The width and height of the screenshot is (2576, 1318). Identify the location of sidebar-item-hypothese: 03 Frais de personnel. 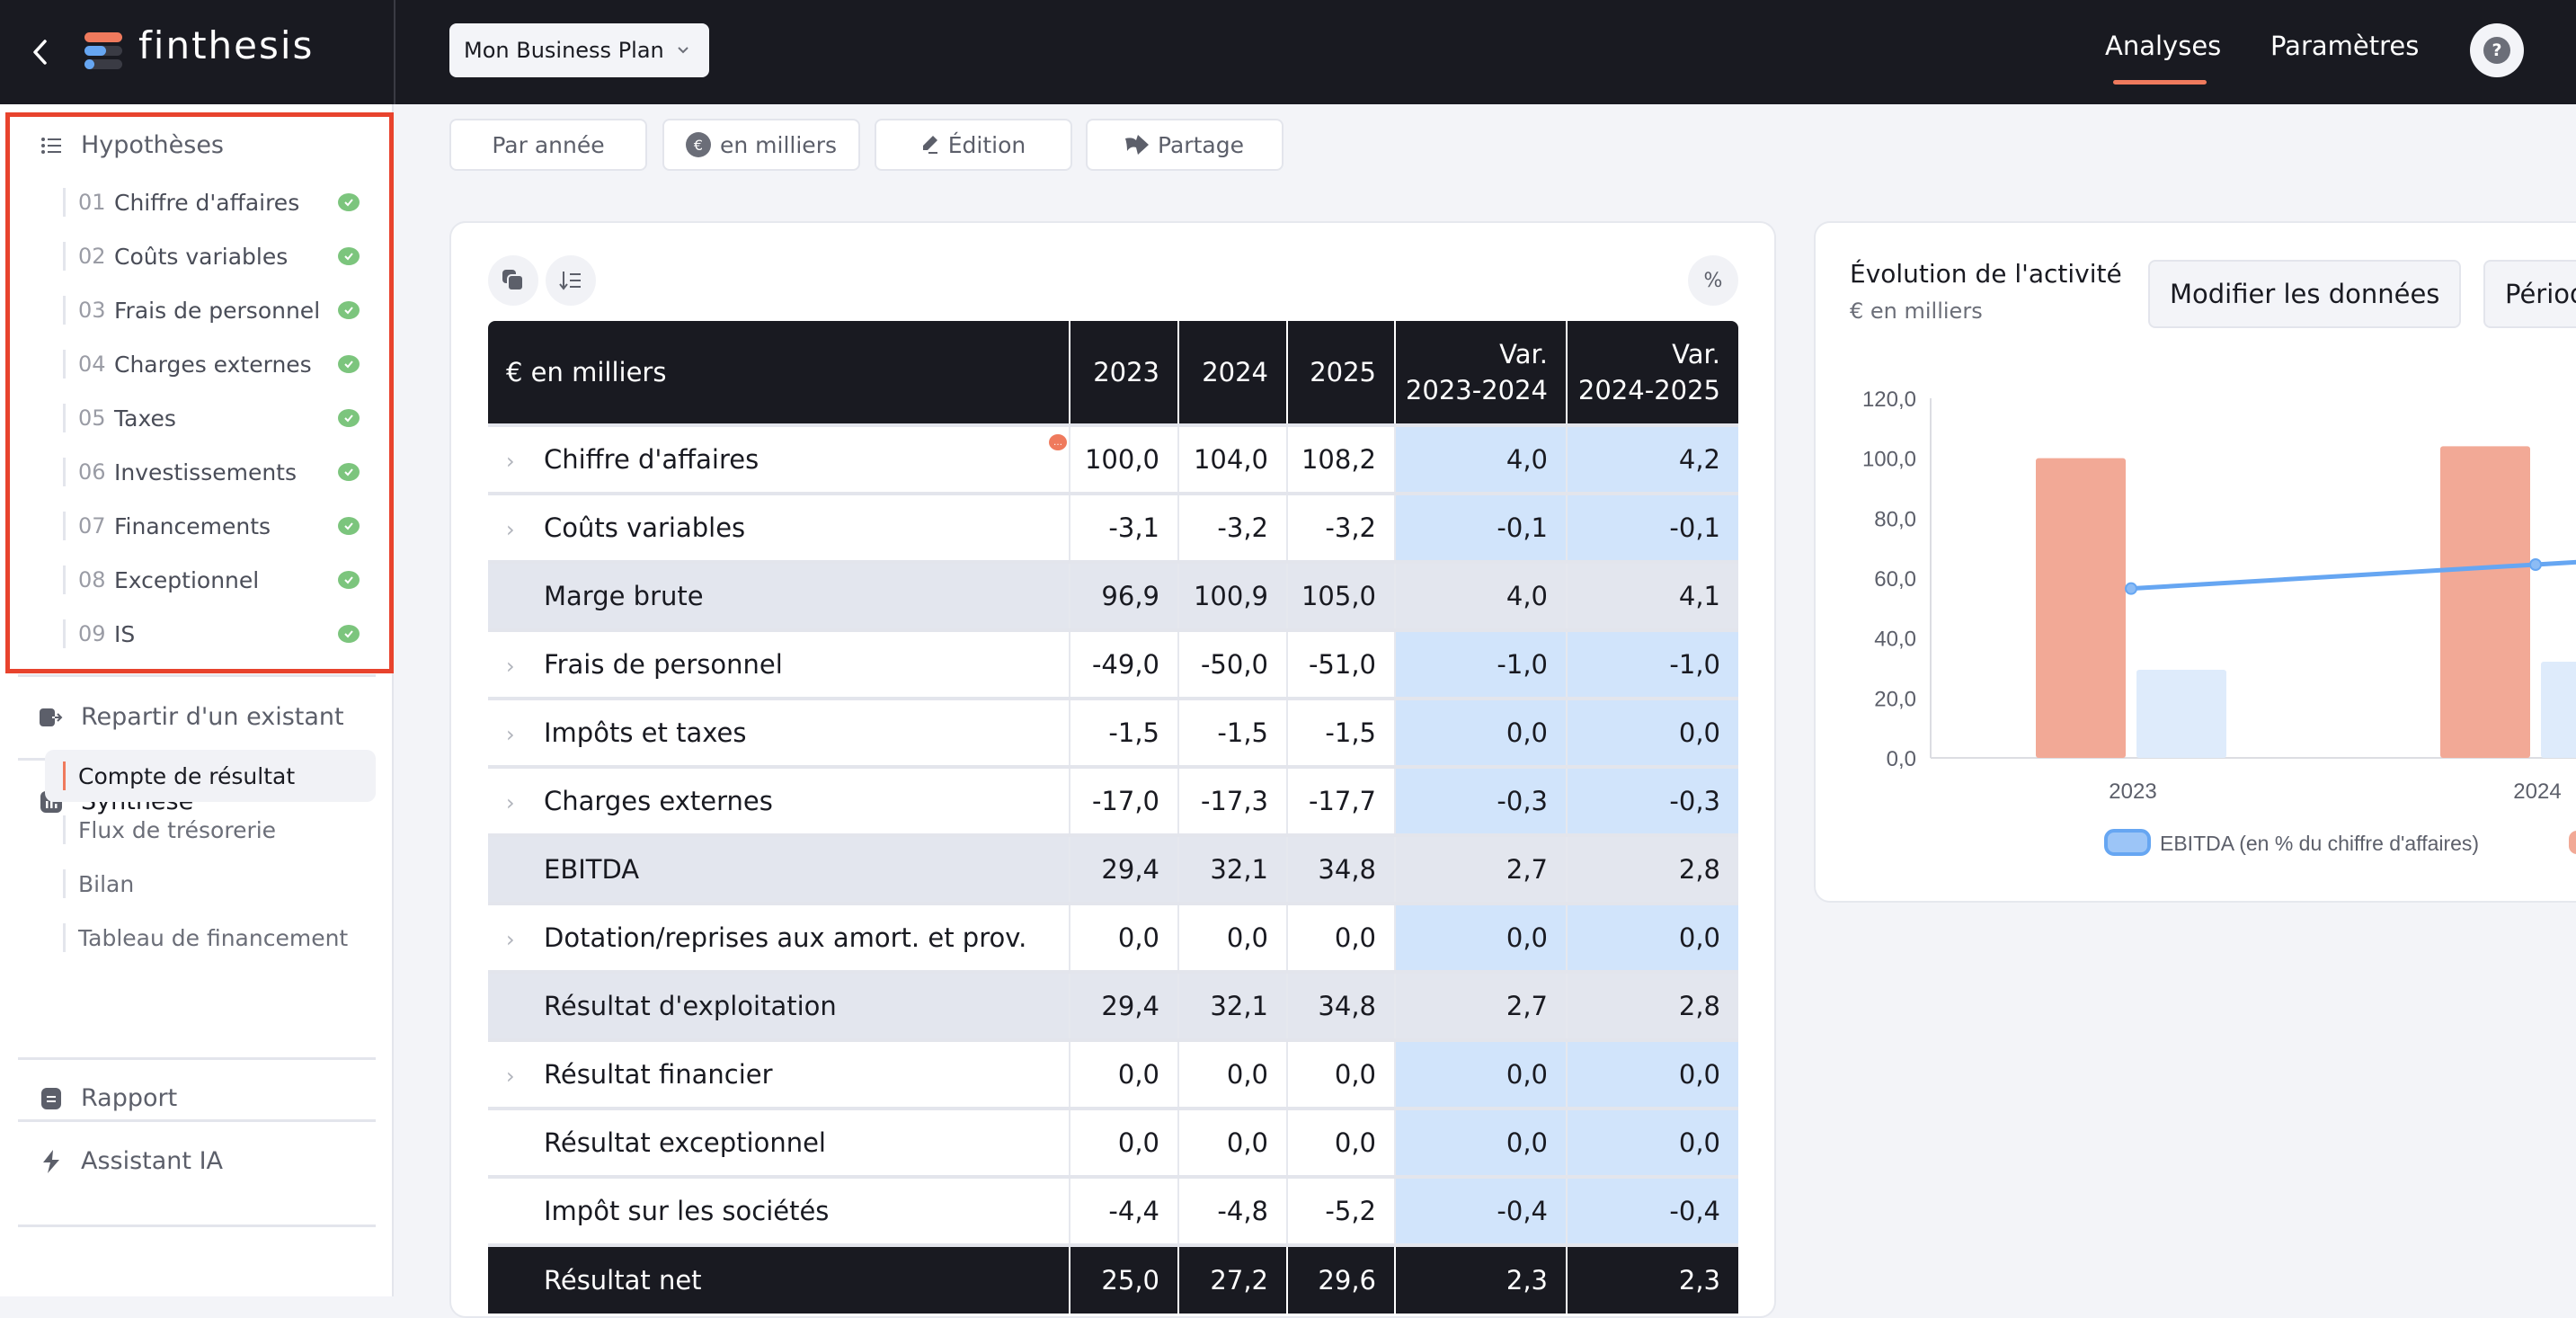
(211, 310).